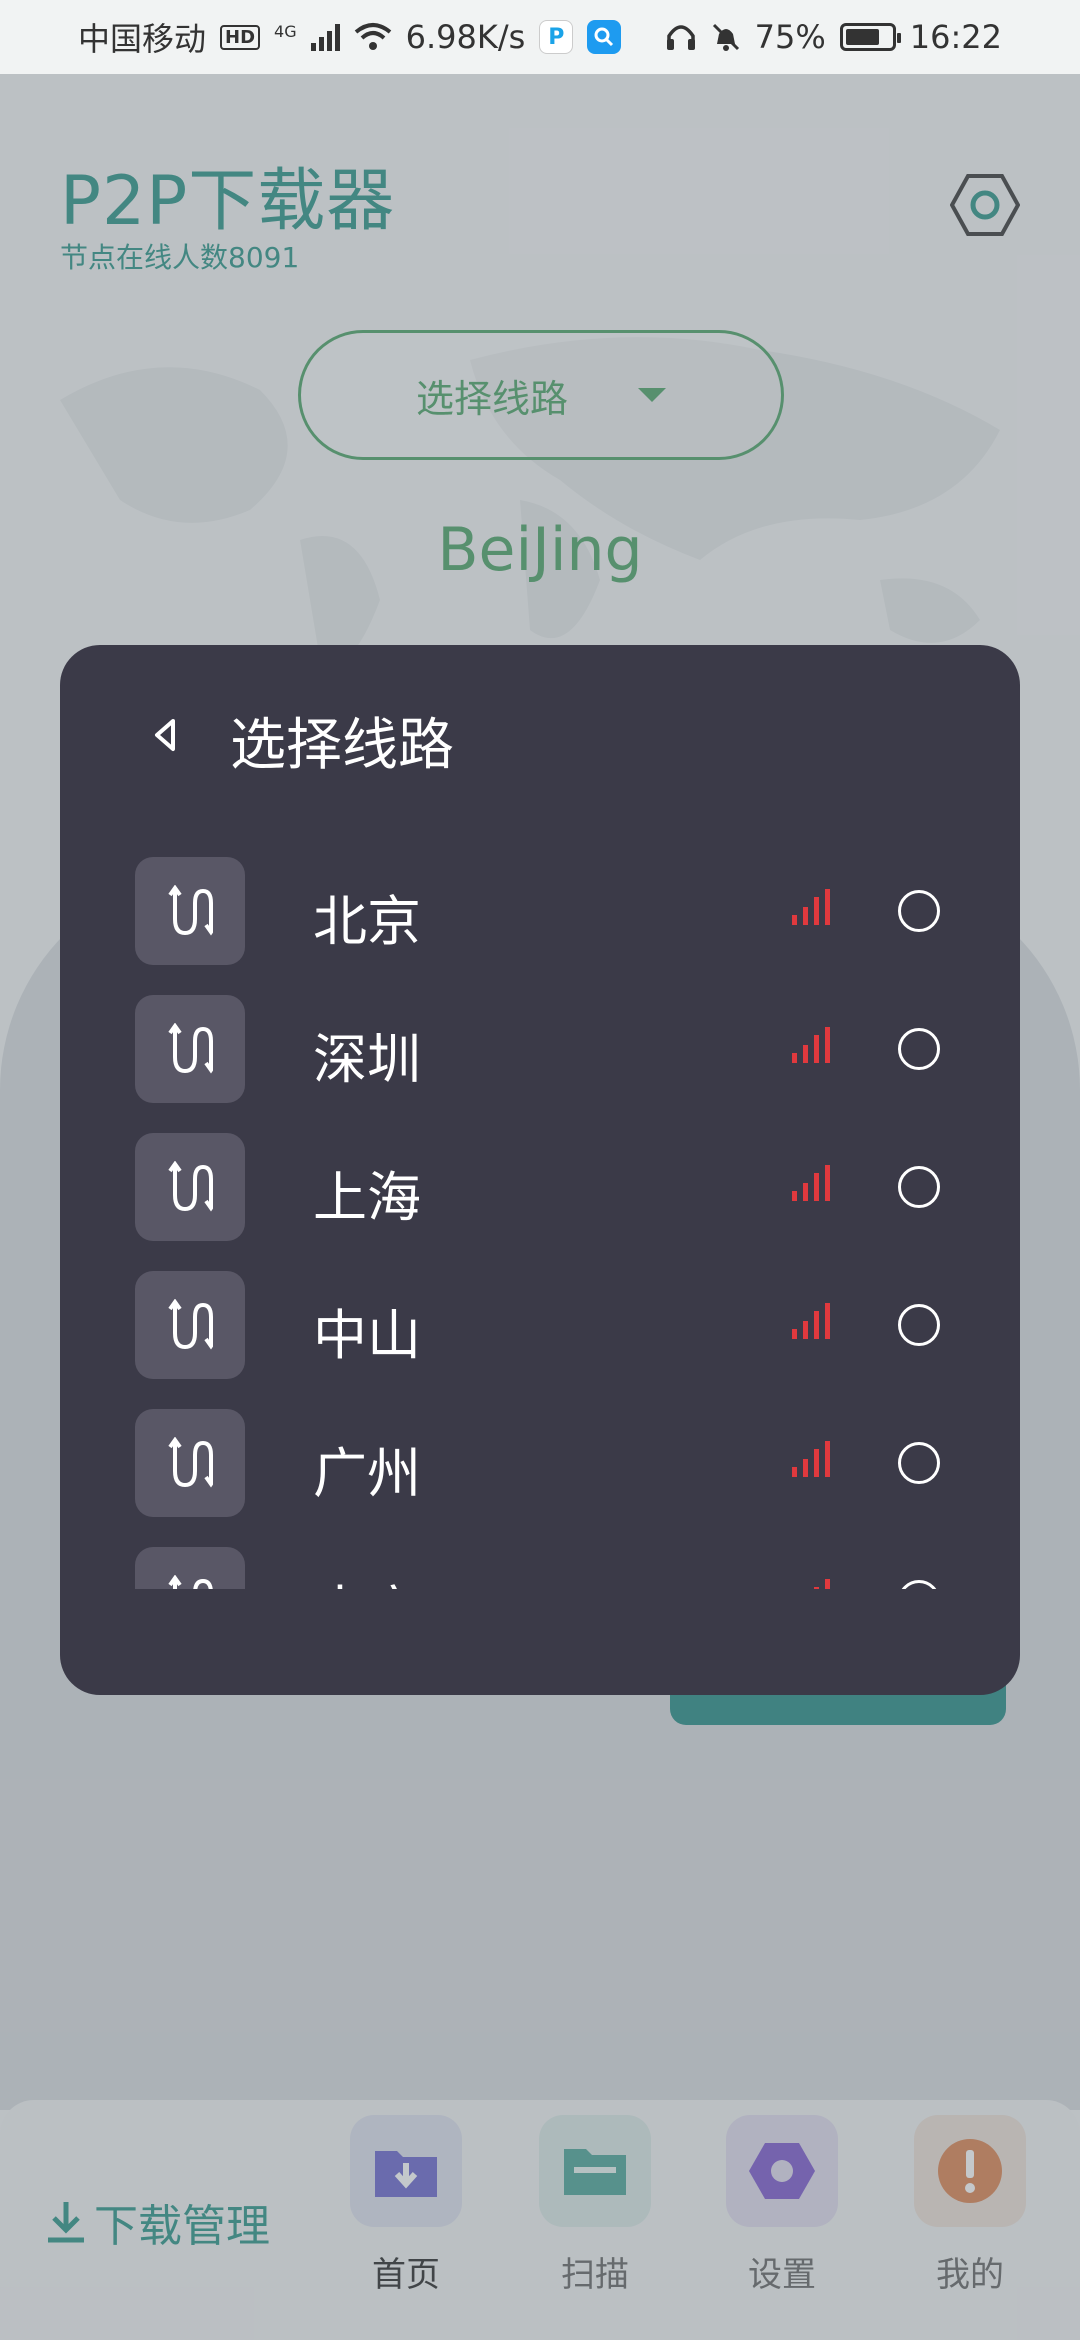  Describe the element at coordinates (342, 745) in the screenshot. I see `dialog-title: 选择线路` at that location.